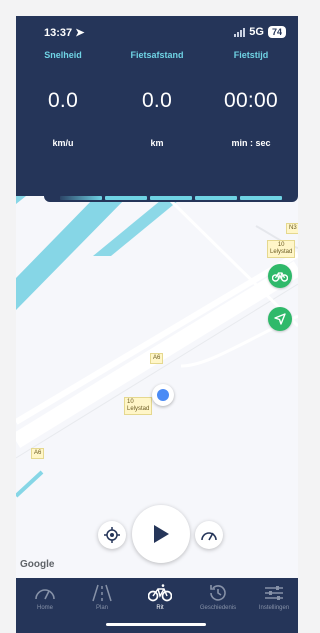 The image size is (320, 633). What do you see at coordinates (30, 484) in the screenshot?
I see `water-stream` at bounding box center [30, 484].